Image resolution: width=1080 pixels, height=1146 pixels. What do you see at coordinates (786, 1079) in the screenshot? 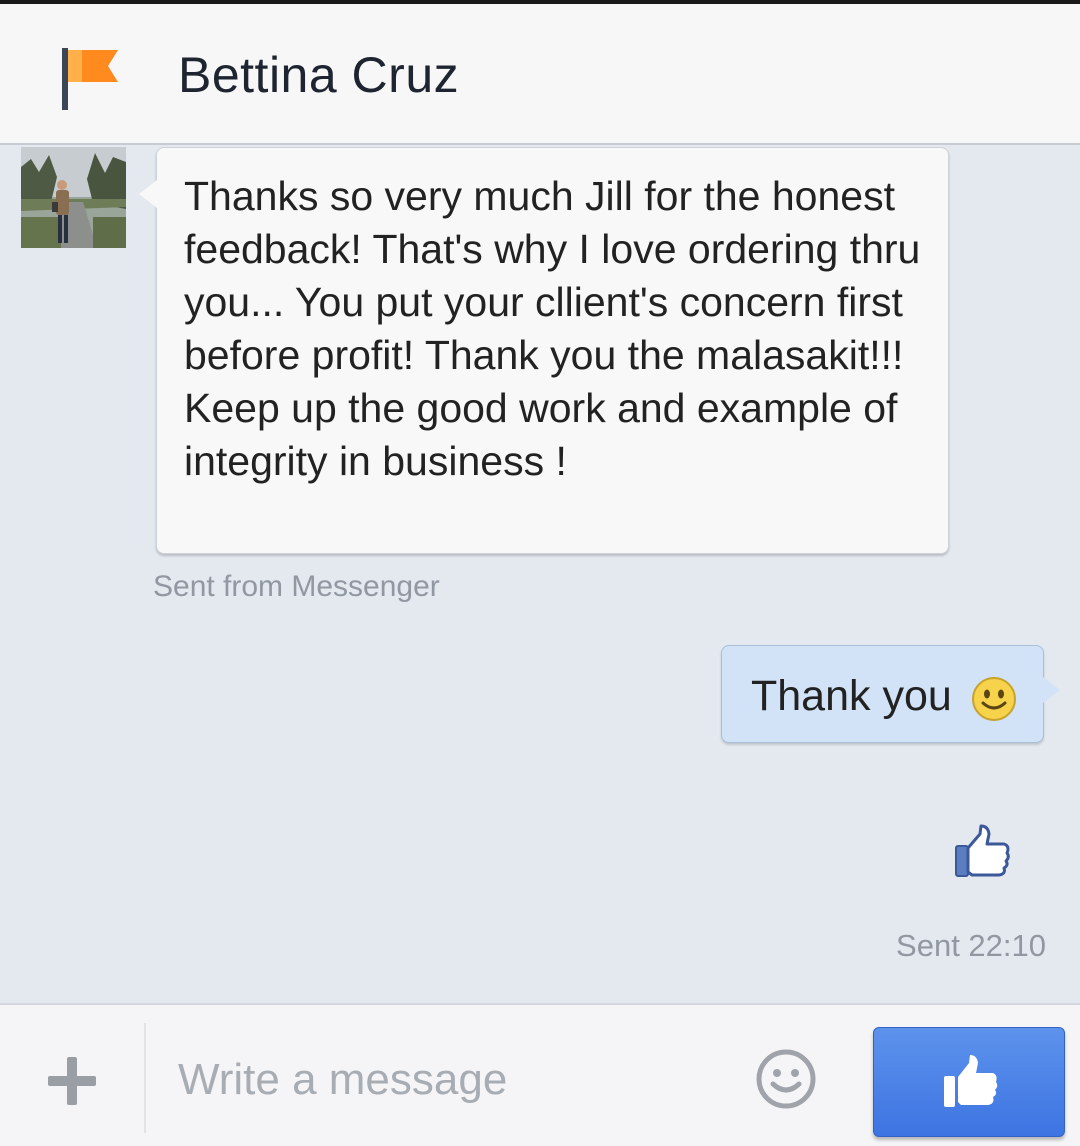
I see `smiley-icon` at bounding box center [786, 1079].